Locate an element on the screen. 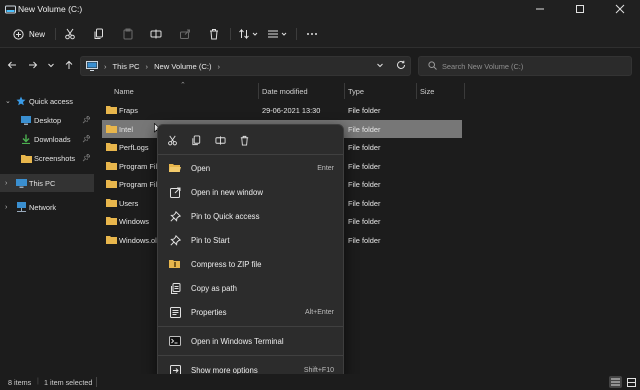 This screenshot has height=390, width=640. nav-item-network: › Network is located at coordinates (47, 207).